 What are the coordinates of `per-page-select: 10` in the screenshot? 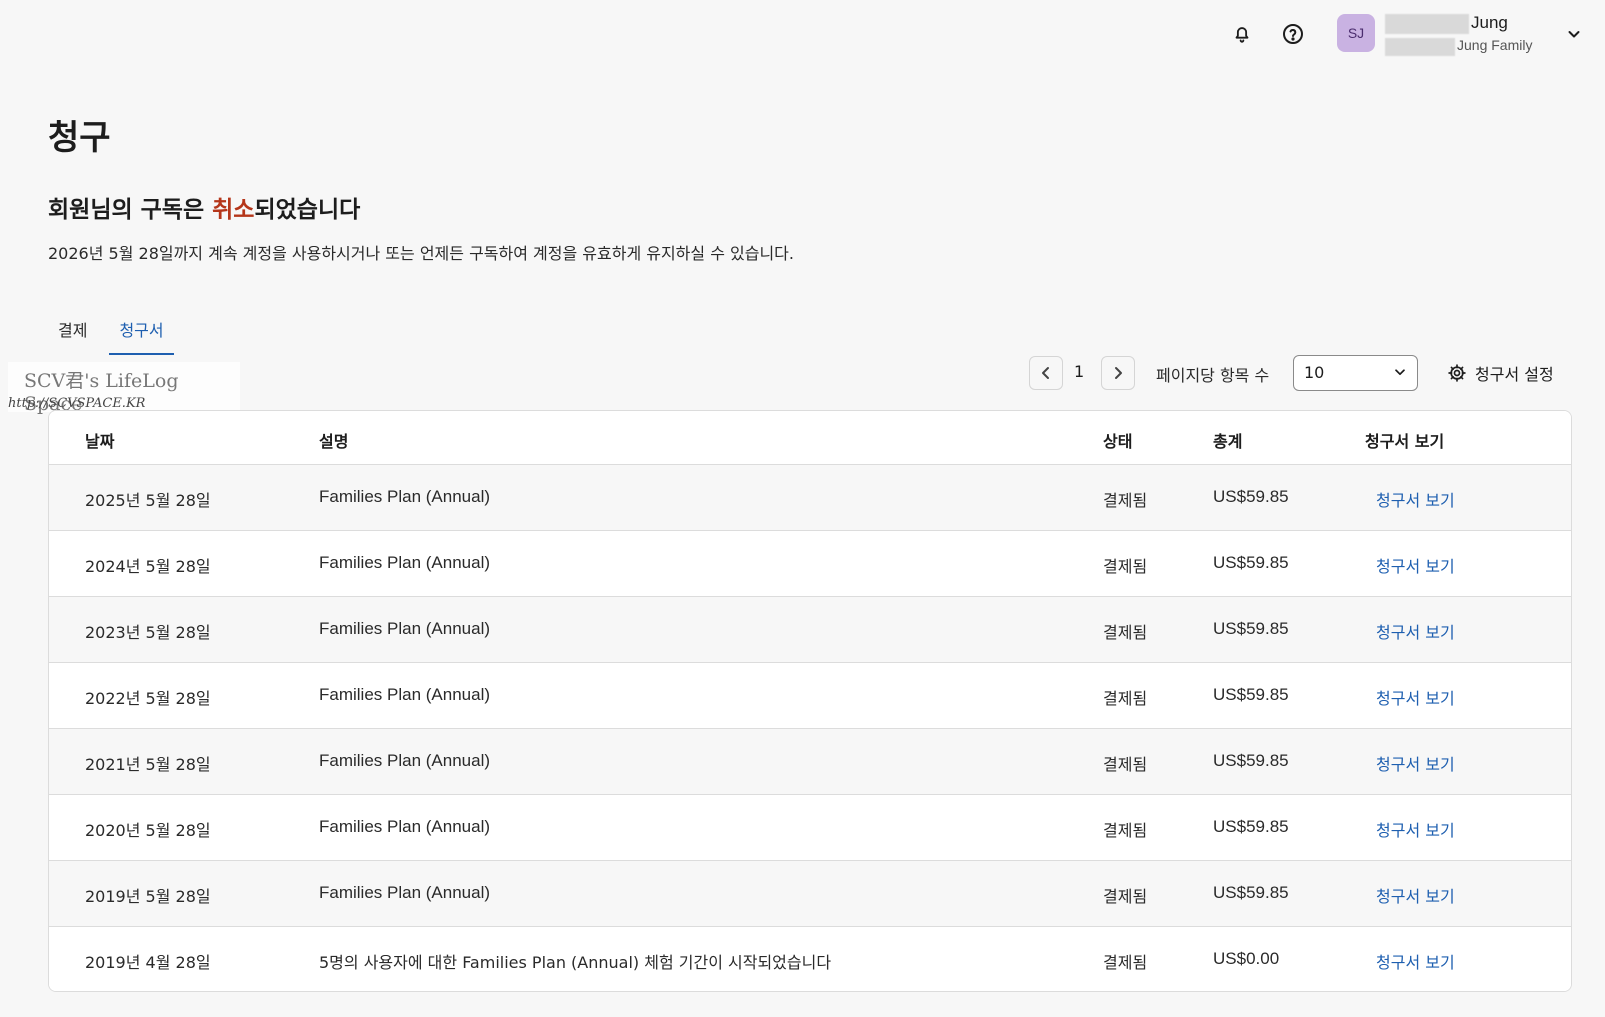 It's located at (1355, 373).